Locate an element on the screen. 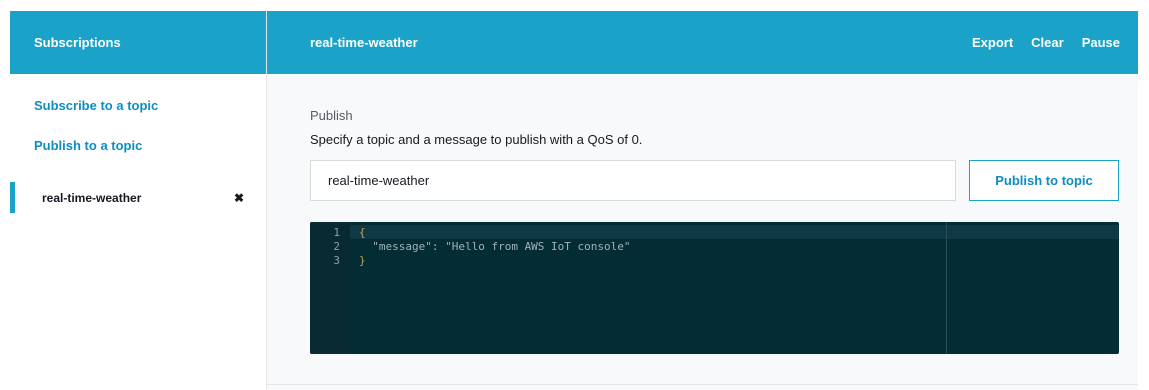  publish-heading: Publish is located at coordinates (331, 115).